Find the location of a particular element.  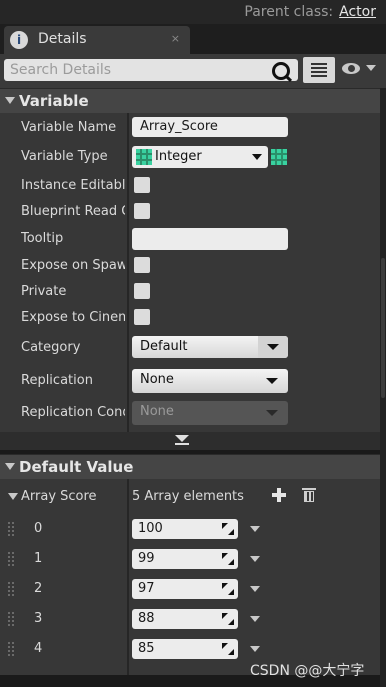

array-element-row: 2 97 is located at coordinates (190, 590).